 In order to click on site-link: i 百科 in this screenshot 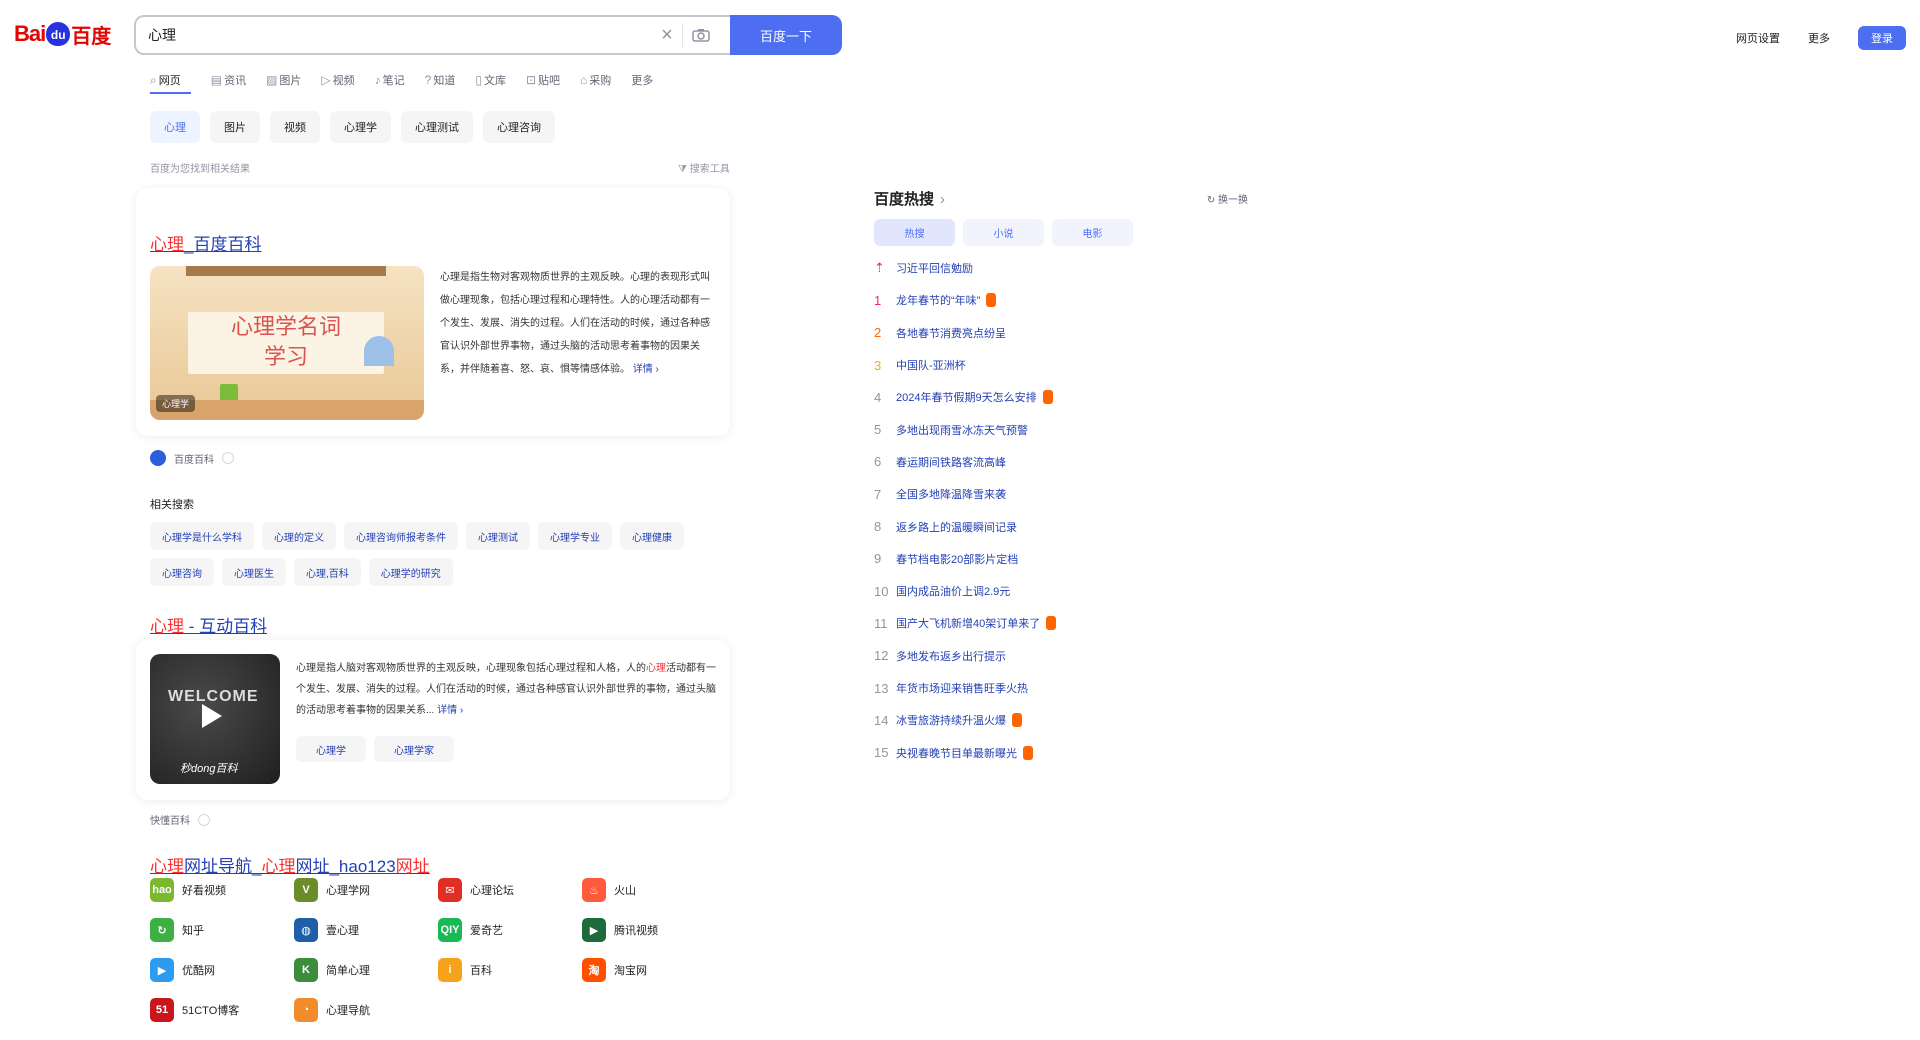, I will do `click(510, 970)`.